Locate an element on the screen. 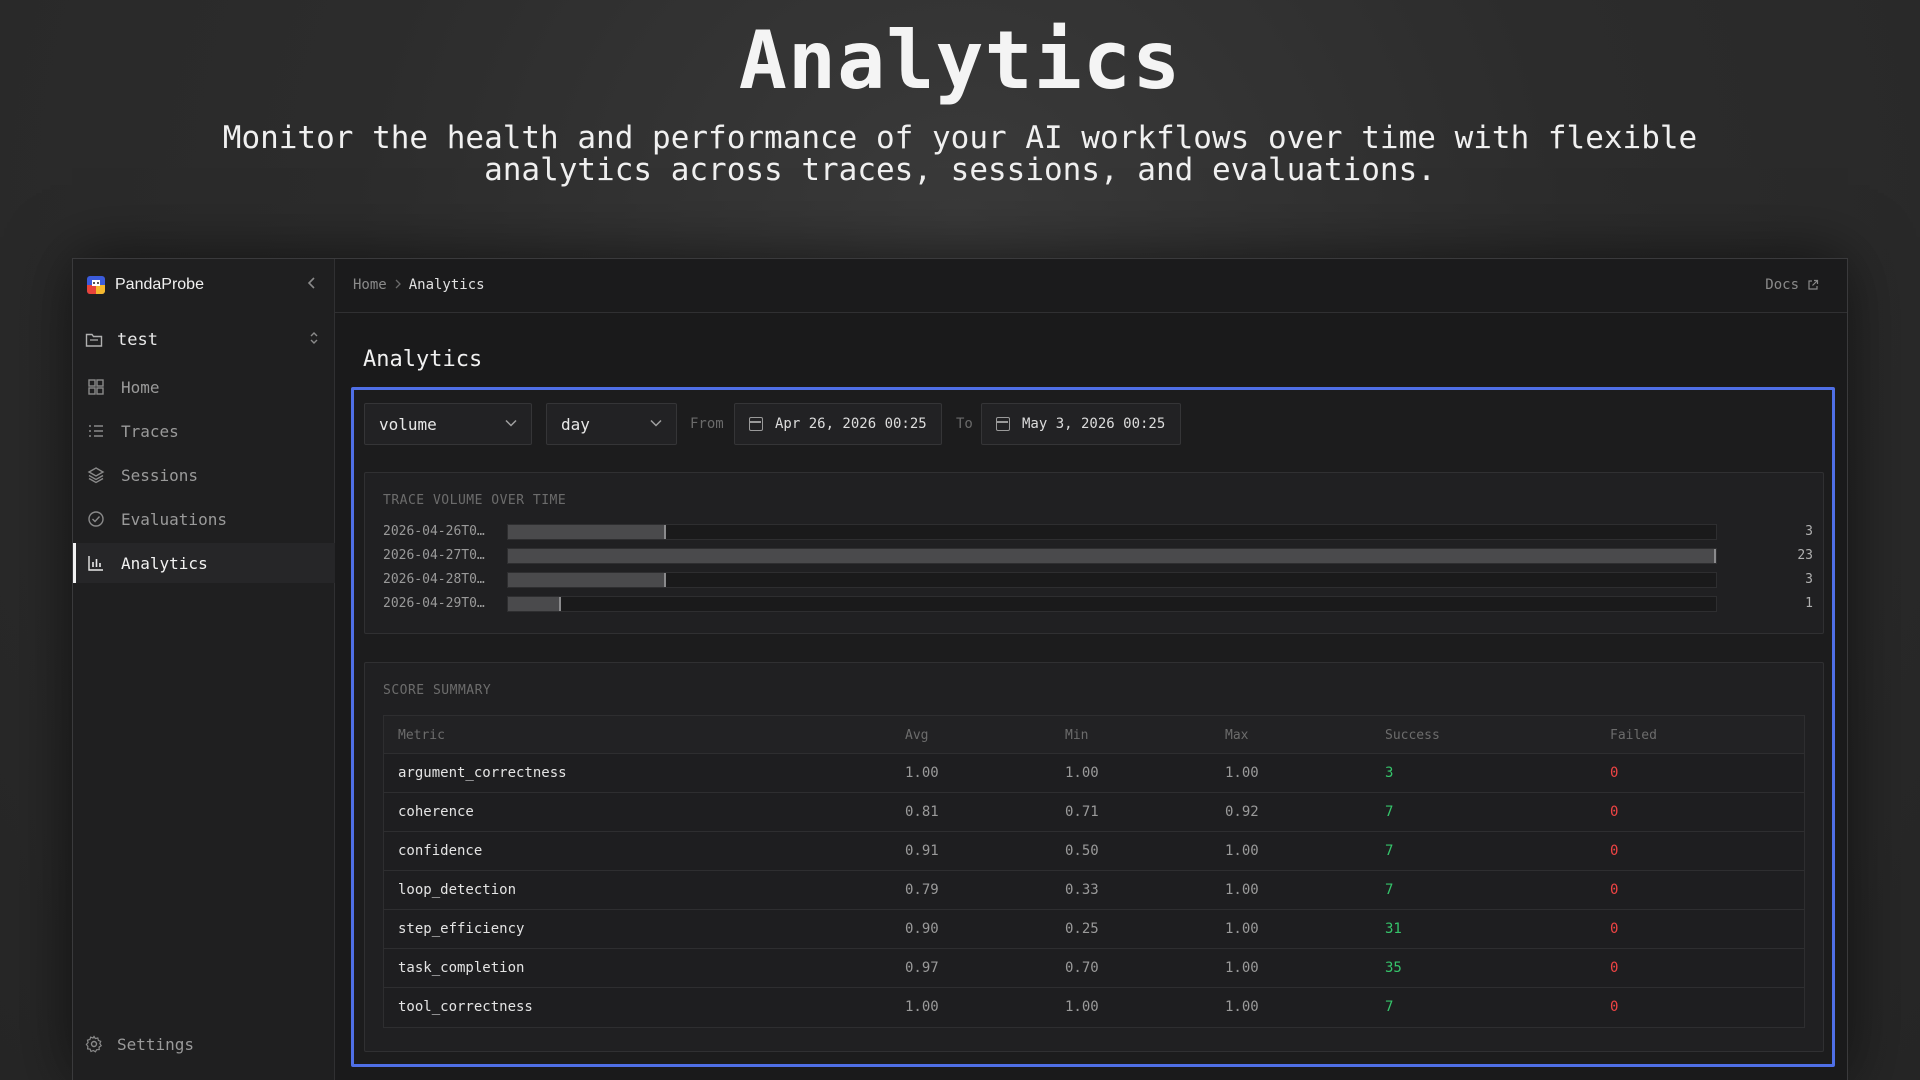  column-header-failed: Failed is located at coordinates (1633, 735).